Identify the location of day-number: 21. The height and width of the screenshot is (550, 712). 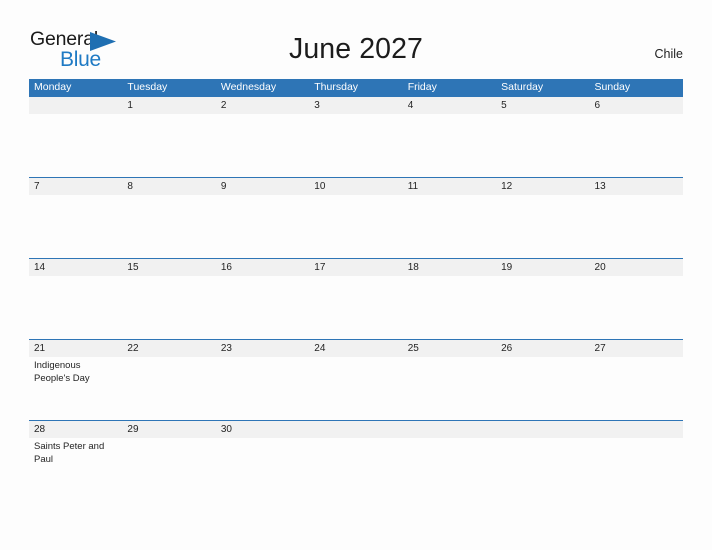
(75, 348).